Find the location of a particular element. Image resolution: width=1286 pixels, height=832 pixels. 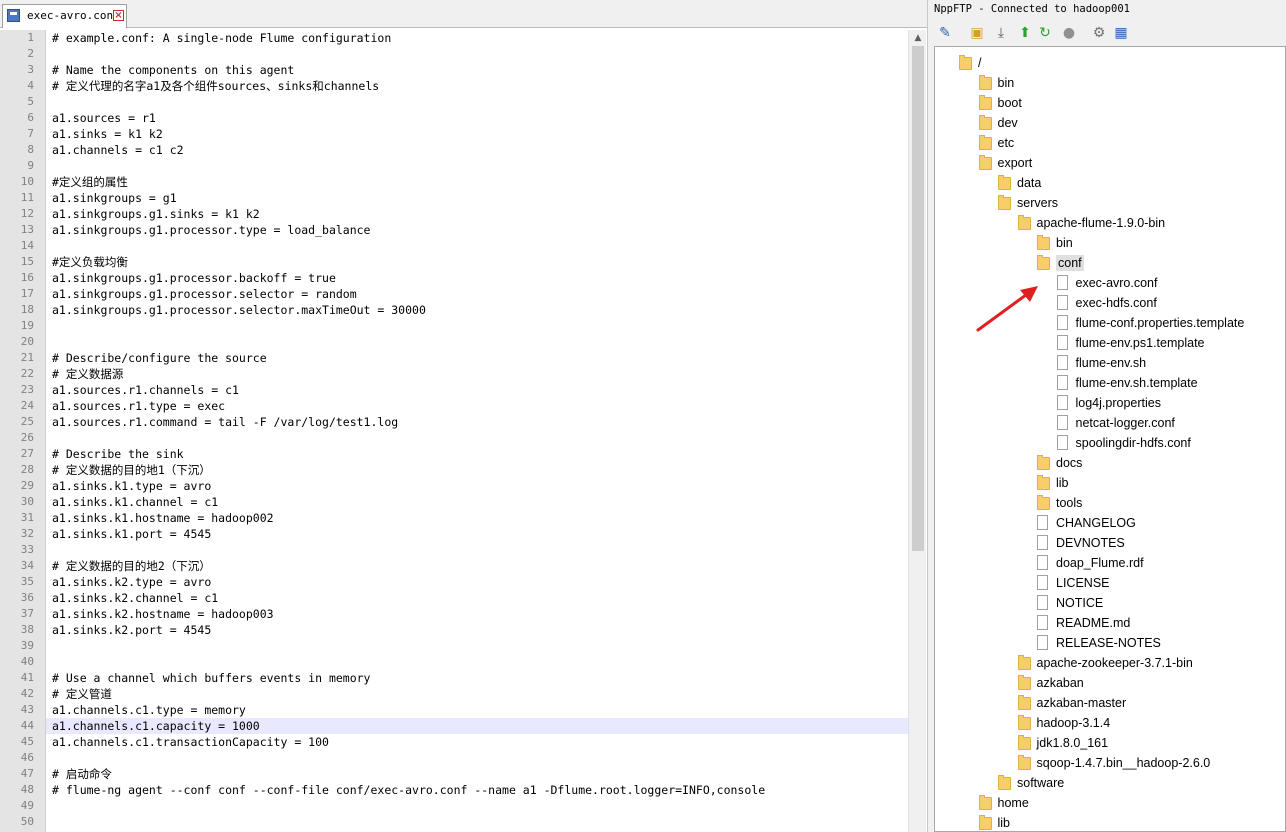

code-line: a1.sinks.k2.channel = c1 is located at coordinates (135, 598).